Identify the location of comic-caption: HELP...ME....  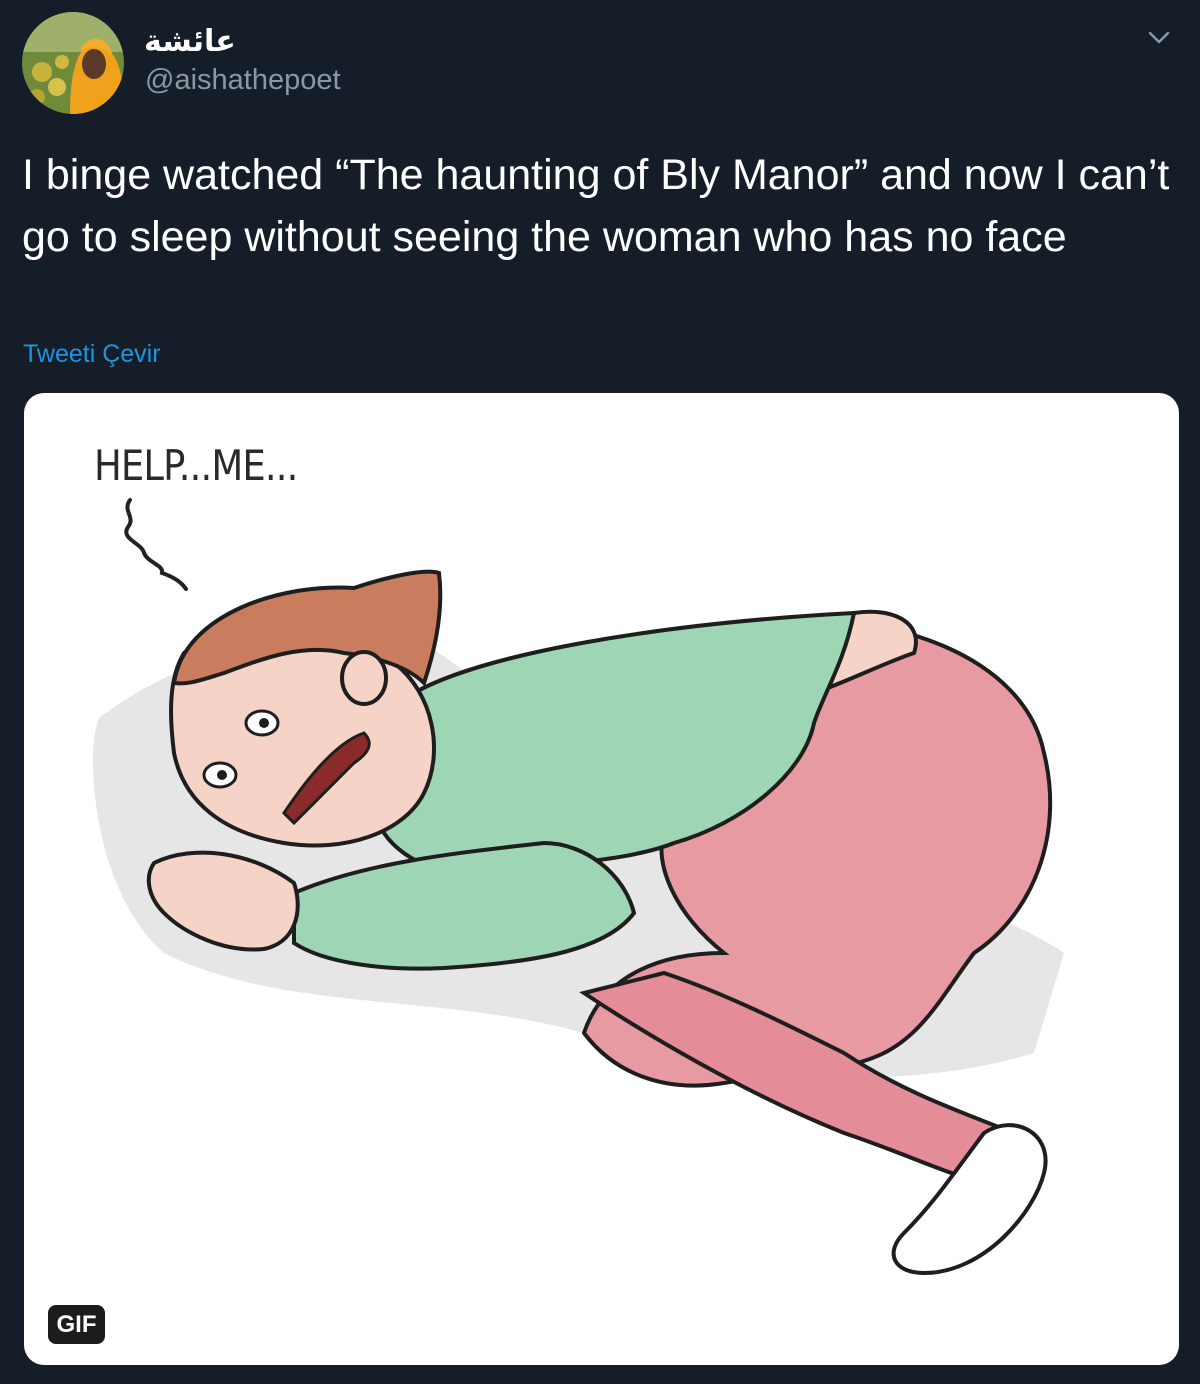
(196, 465).